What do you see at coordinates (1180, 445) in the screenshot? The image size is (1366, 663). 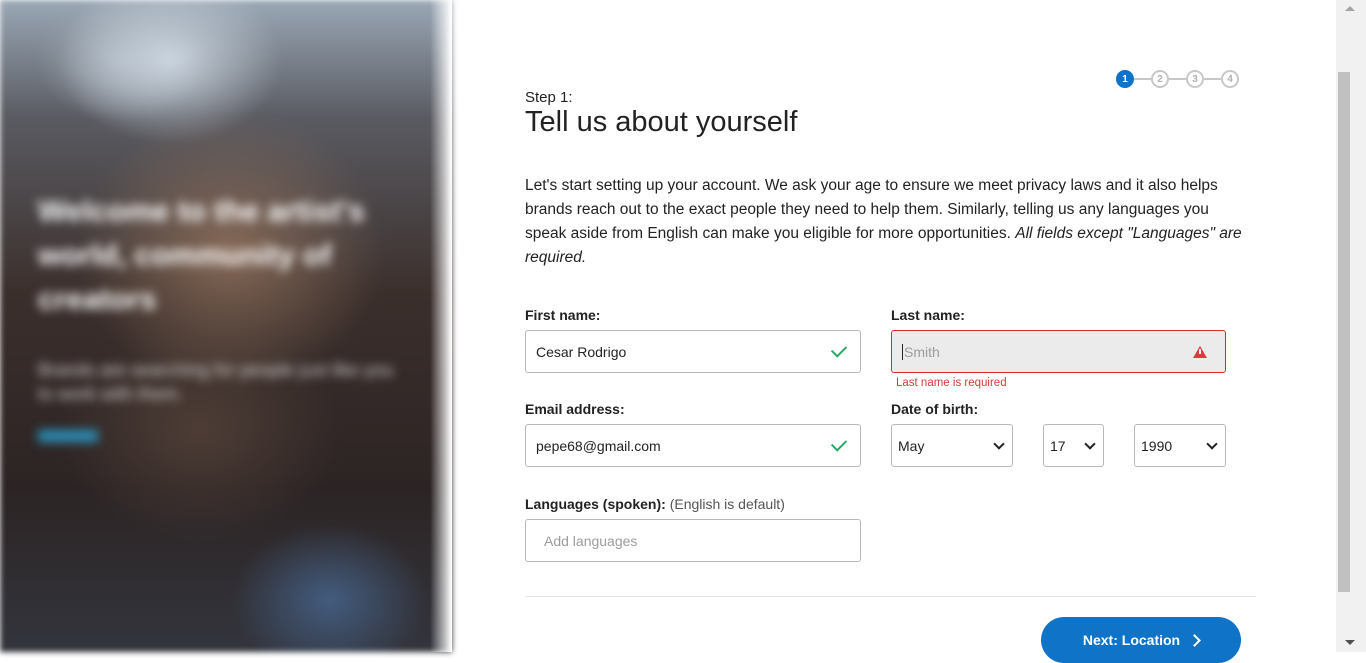 I see `dob-year-select: 1990` at bounding box center [1180, 445].